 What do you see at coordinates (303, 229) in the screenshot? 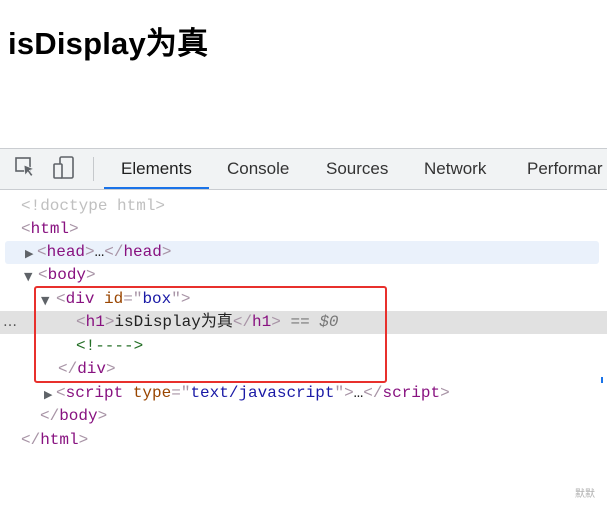
I see `tree-node-html: <html>` at bounding box center [303, 229].